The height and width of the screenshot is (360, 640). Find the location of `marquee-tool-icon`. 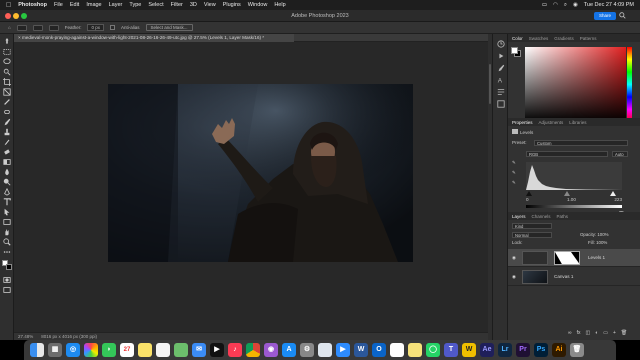

marquee-tool-icon is located at coordinates (7, 52).